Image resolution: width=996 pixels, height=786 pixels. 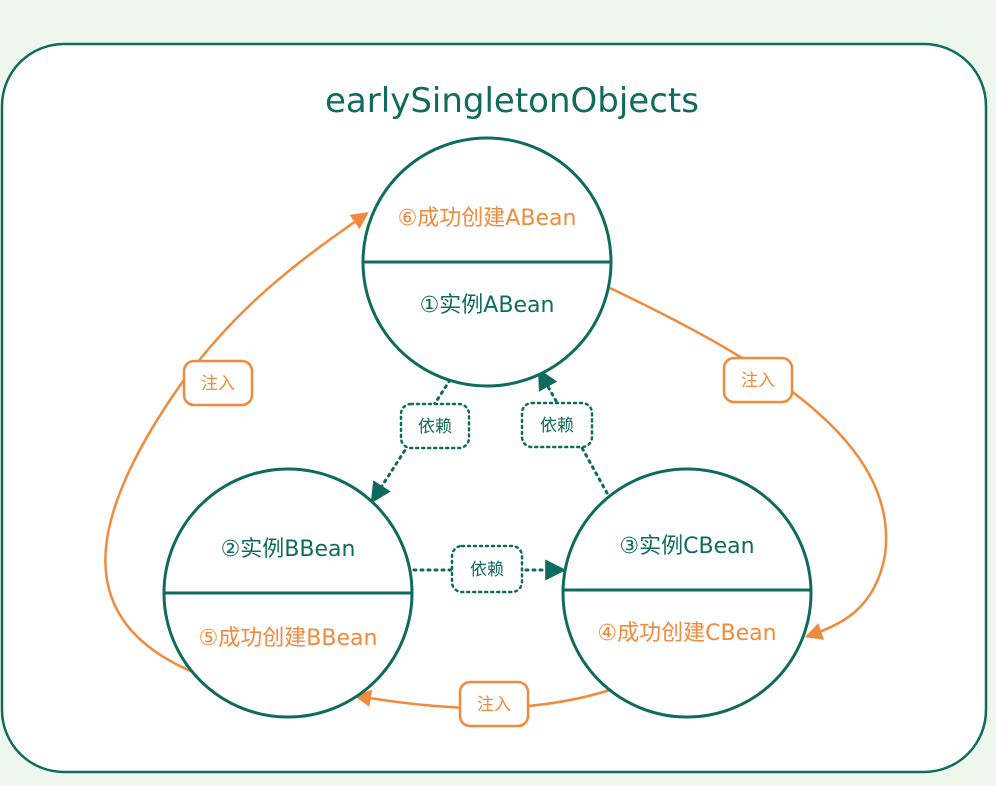 What do you see at coordinates (487, 262) in the screenshot?
I see `node-a: ⑥成功创建ABean ①实例ABean` at bounding box center [487, 262].